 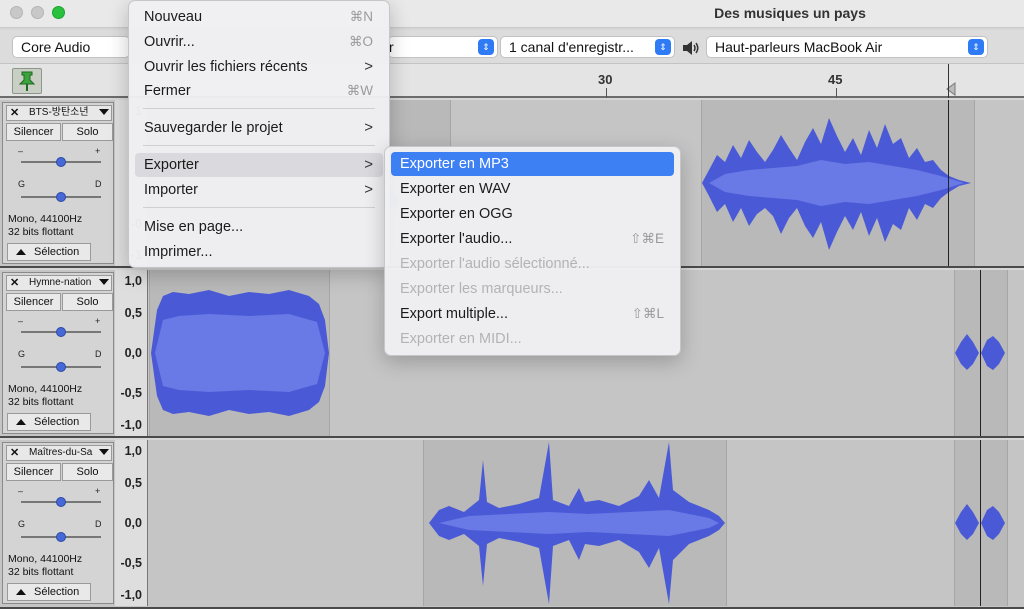 What do you see at coordinates (259, 17) in the screenshot?
I see `menu-item-new: Nouveau ⌘N` at bounding box center [259, 17].